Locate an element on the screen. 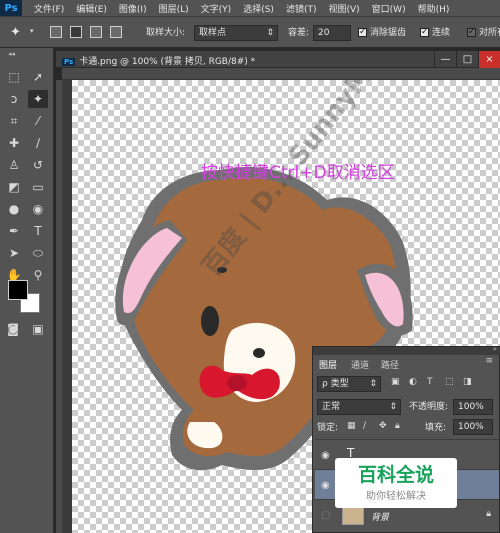 The height and width of the screenshot is (533, 500). blur-tool-icon: ● is located at coordinates (14, 209).